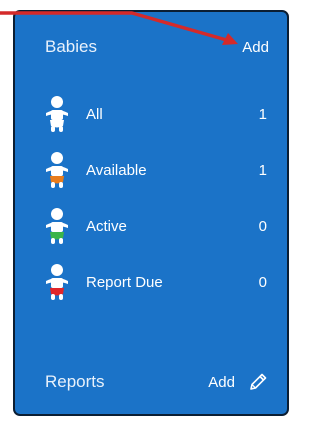 The width and height of the screenshot is (320, 424). Describe the element at coordinates (75, 381) in the screenshot. I see `reports-title: Reports` at that location.